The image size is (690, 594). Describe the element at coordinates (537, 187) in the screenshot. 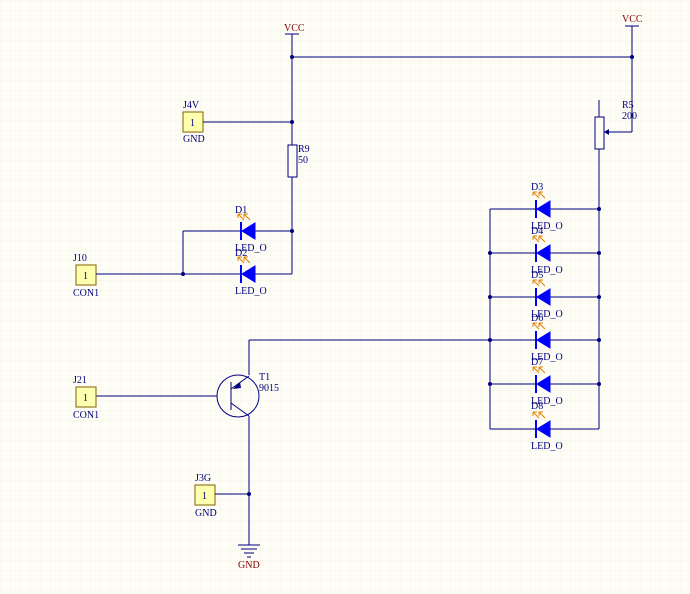

I see `d3-ref: D3` at that location.